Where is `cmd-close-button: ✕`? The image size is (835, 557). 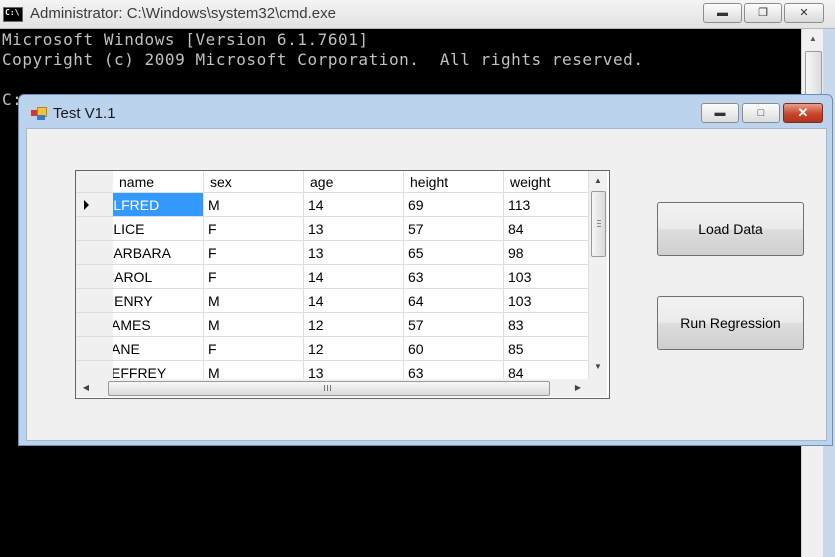
cmd-close-button: ✕ is located at coordinates (804, 13).